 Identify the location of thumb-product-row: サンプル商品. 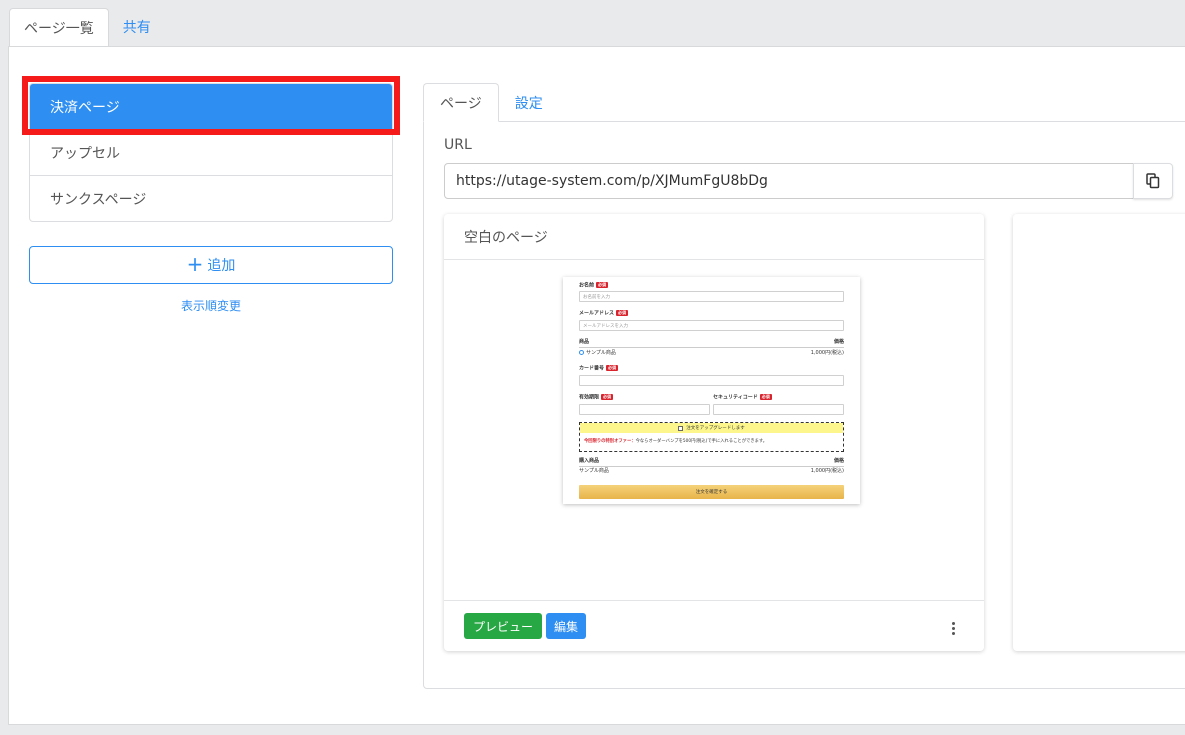
(597, 353).